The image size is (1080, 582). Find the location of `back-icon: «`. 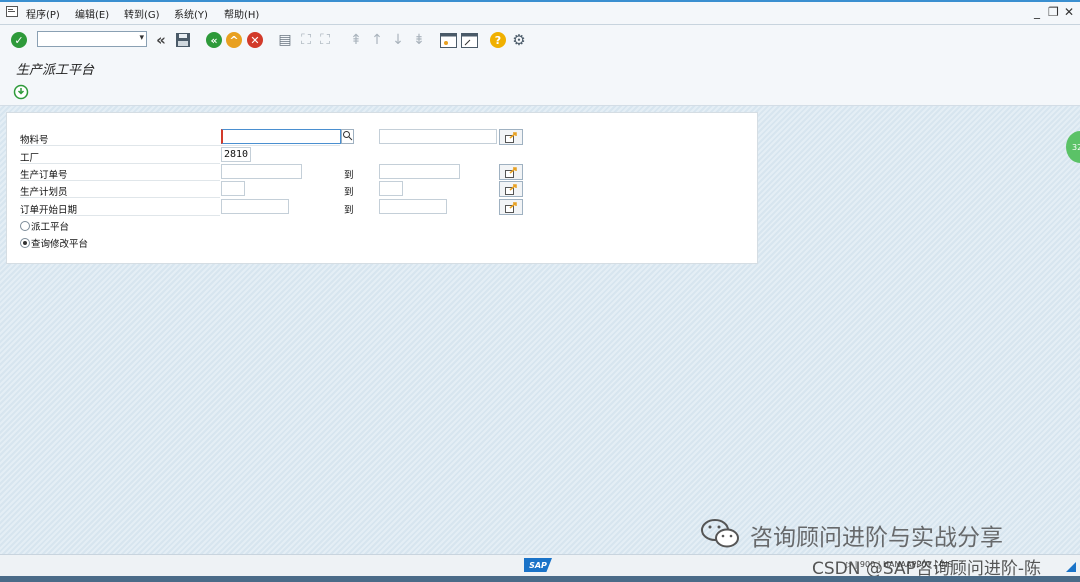

back-icon: « is located at coordinates (214, 40).